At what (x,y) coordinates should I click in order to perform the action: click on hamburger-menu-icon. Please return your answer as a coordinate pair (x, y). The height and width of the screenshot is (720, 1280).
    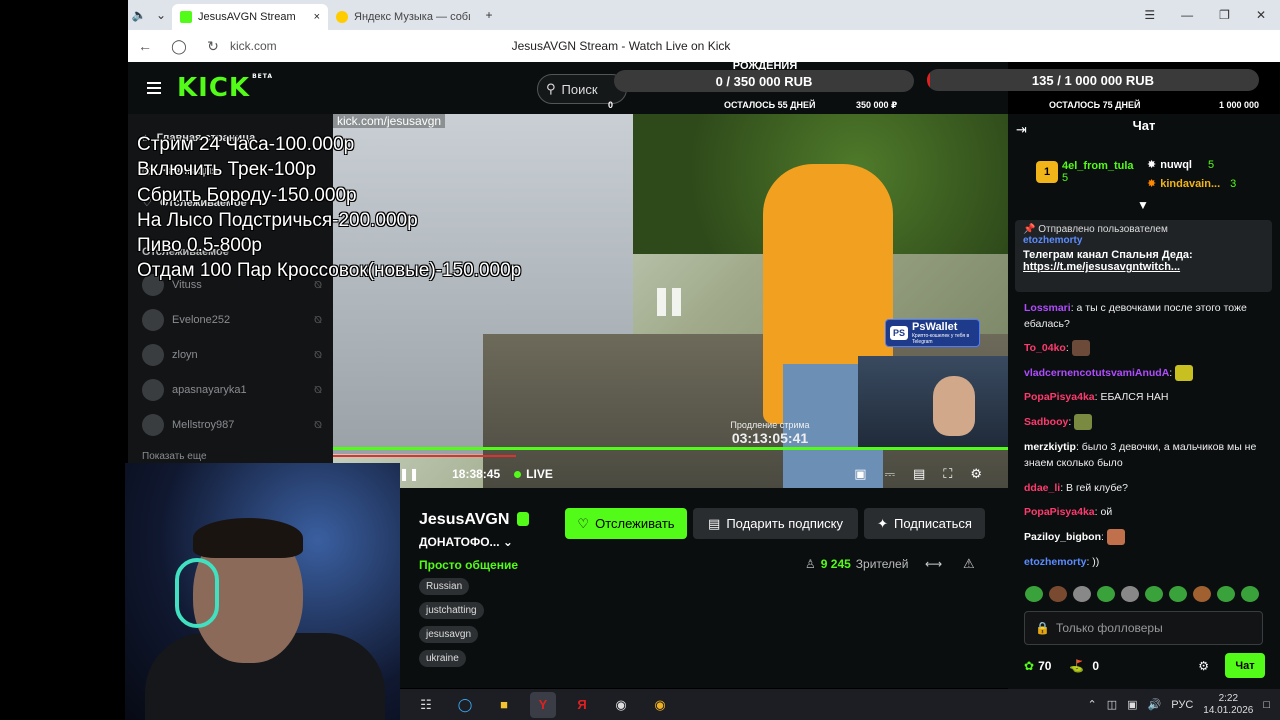
    Looking at the image, I should click on (154, 88).